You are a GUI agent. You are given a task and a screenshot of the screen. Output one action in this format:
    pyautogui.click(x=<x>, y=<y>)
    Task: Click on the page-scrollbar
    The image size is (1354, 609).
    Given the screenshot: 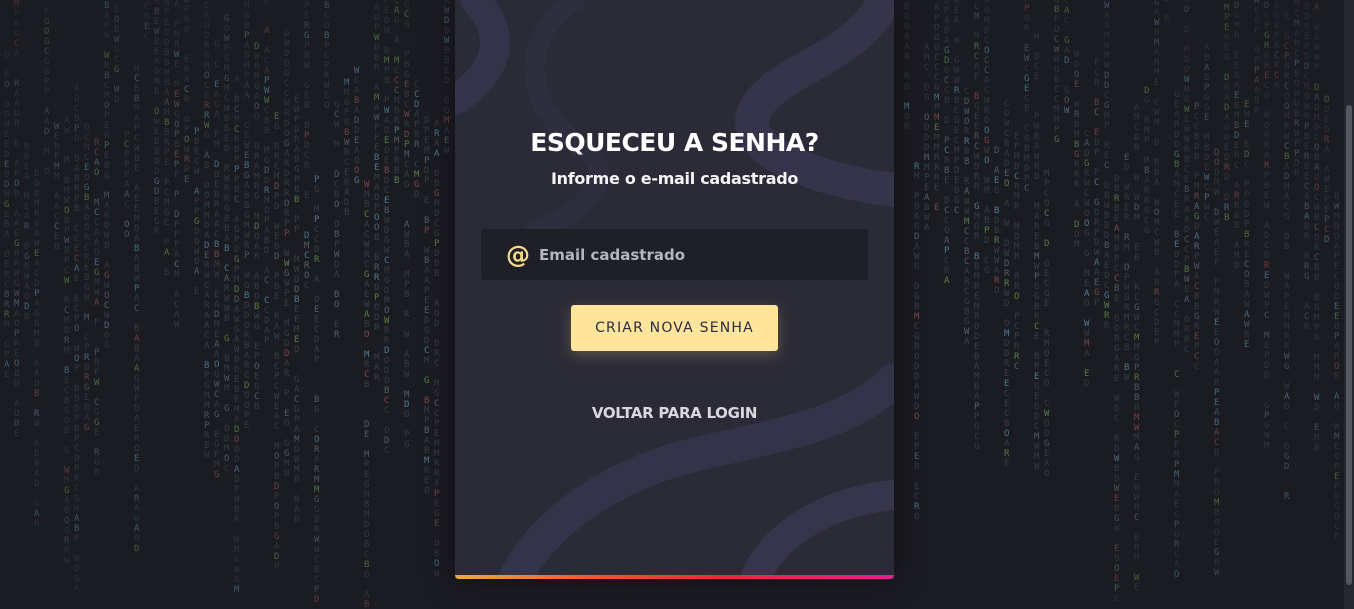 What is the action you would take?
    pyautogui.click(x=1349, y=304)
    